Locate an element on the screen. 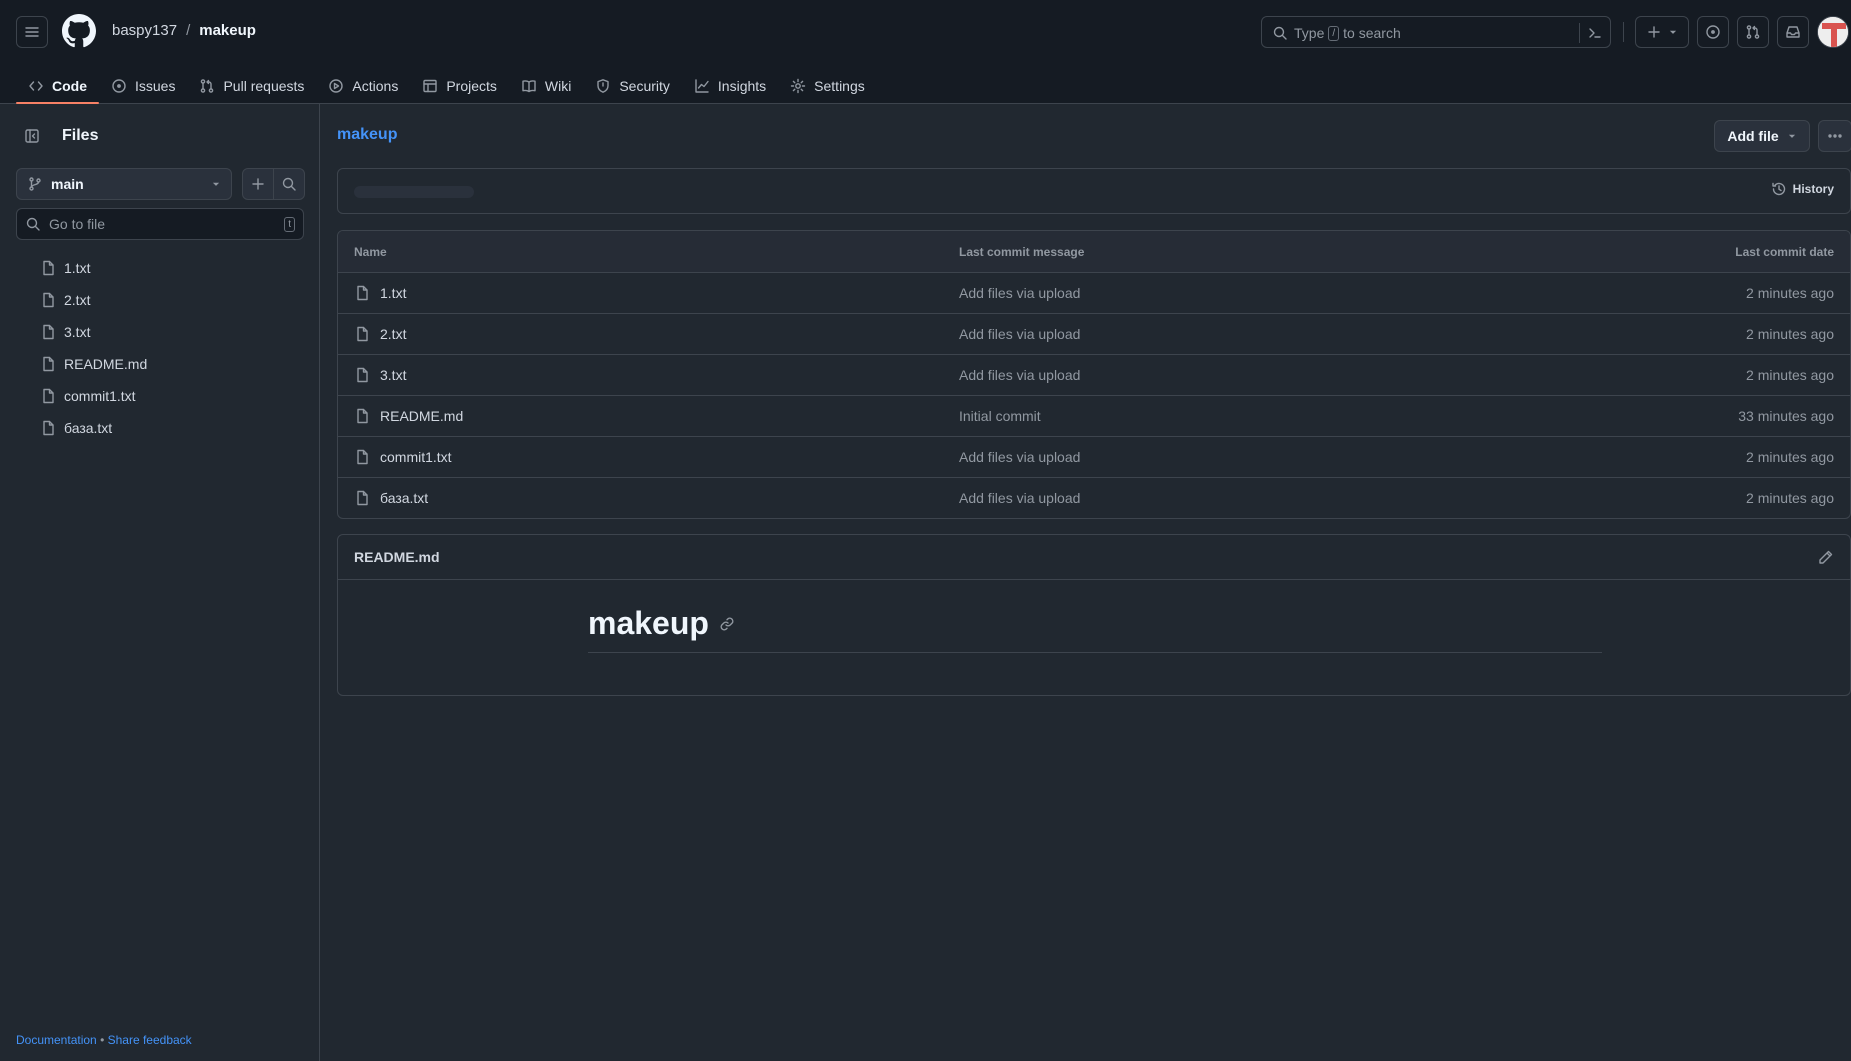 This screenshot has height=1061, width=1851. owner-link: baspy137 is located at coordinates (144, 30).